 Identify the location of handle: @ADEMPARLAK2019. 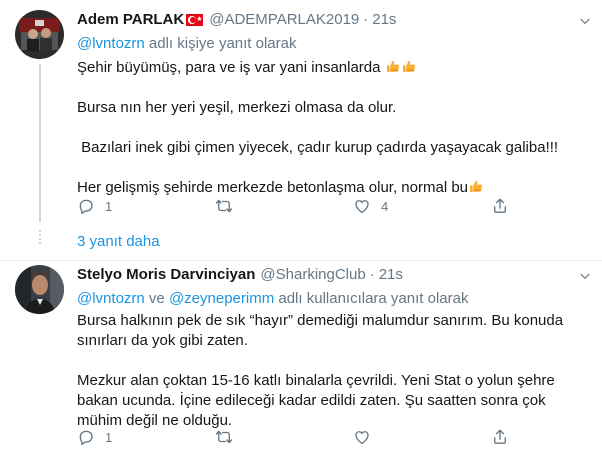
(284, 20).